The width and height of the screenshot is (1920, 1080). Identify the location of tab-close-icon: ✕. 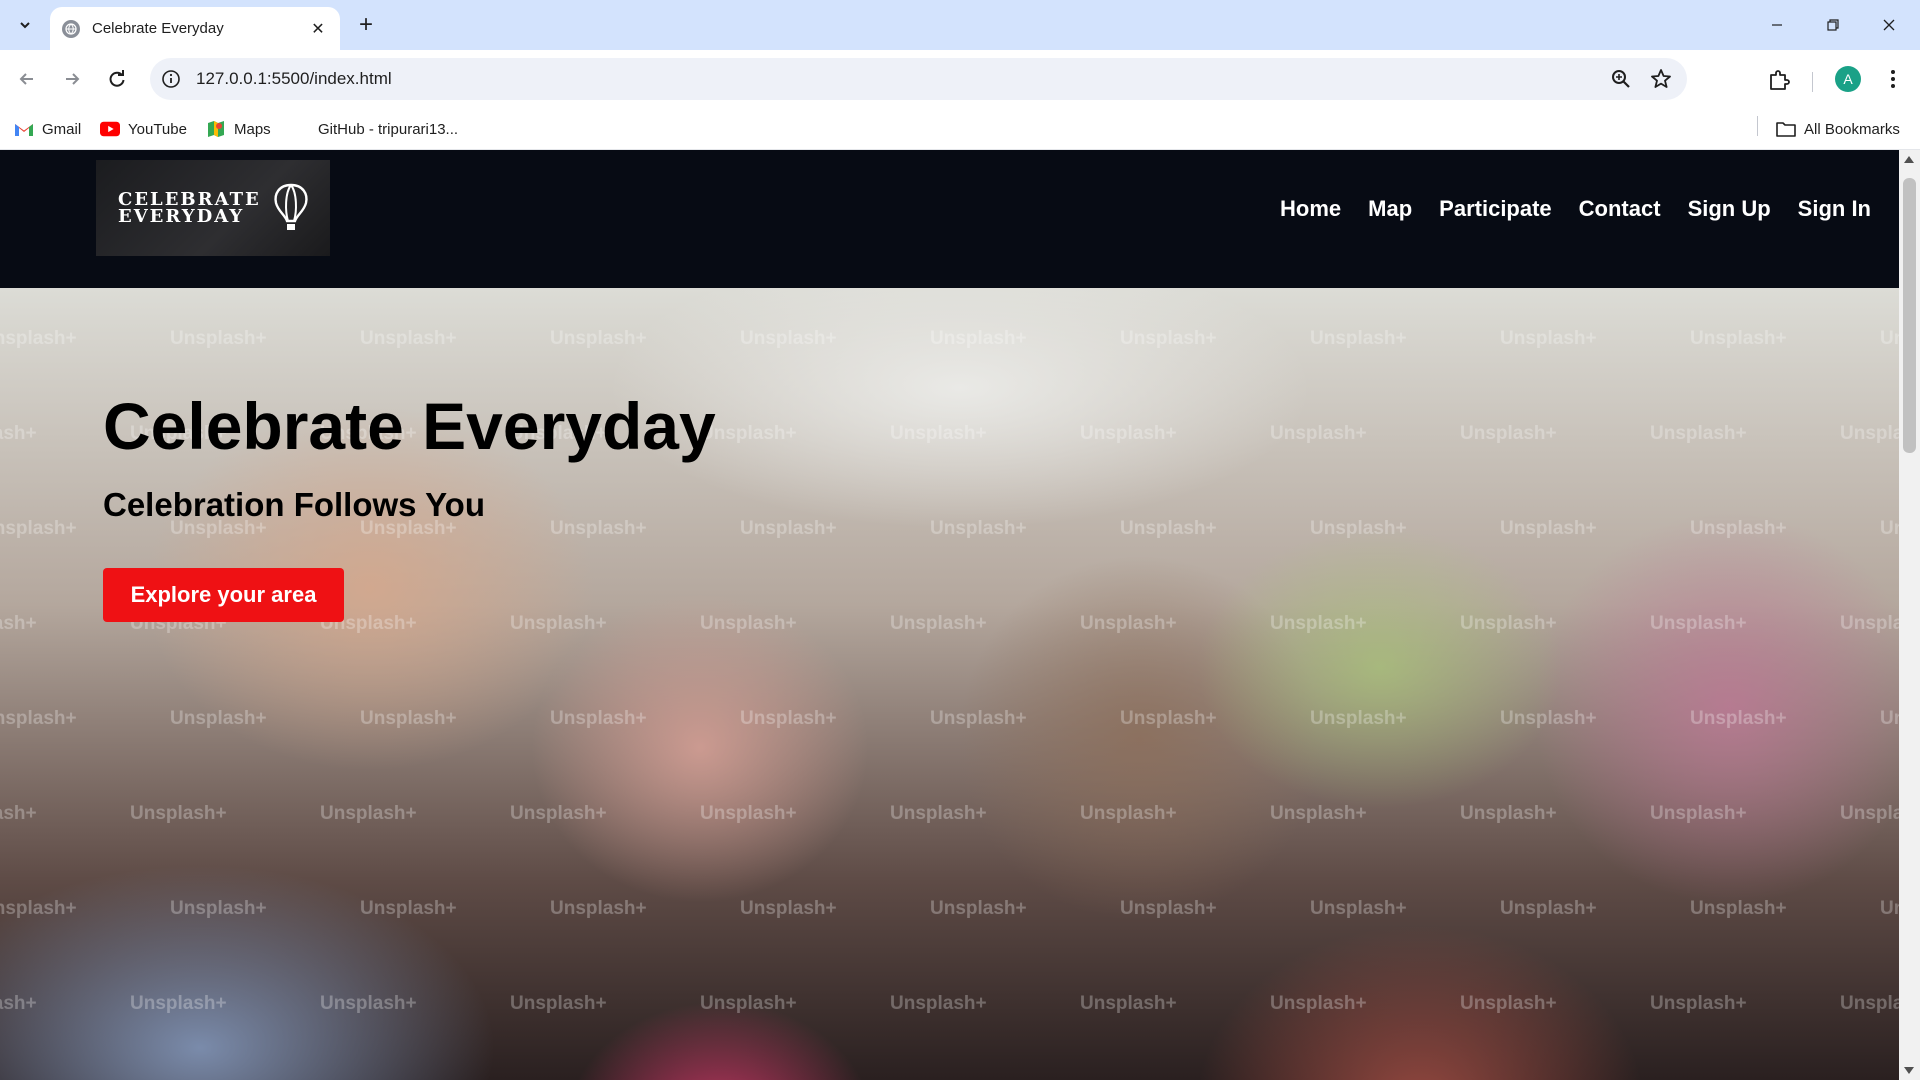
(318, 29).